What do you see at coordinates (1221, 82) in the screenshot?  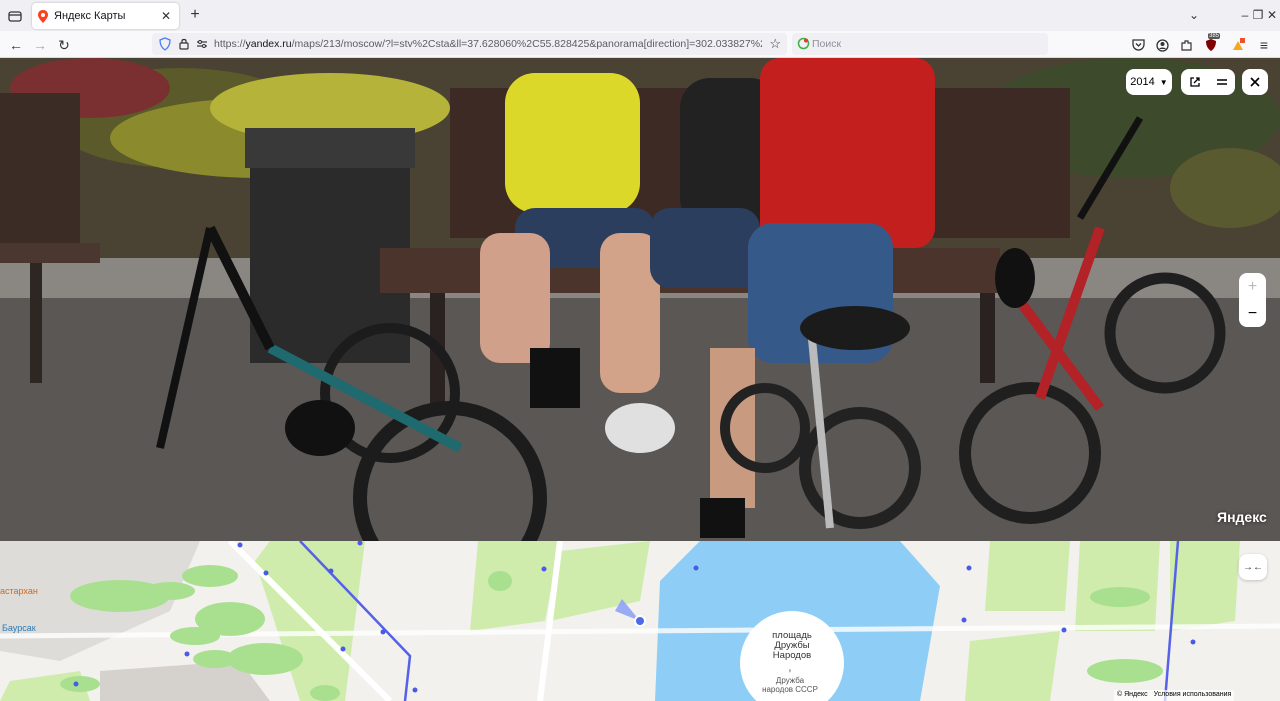 I see `layers-menu-icon` at bounding box center [1221, 82].